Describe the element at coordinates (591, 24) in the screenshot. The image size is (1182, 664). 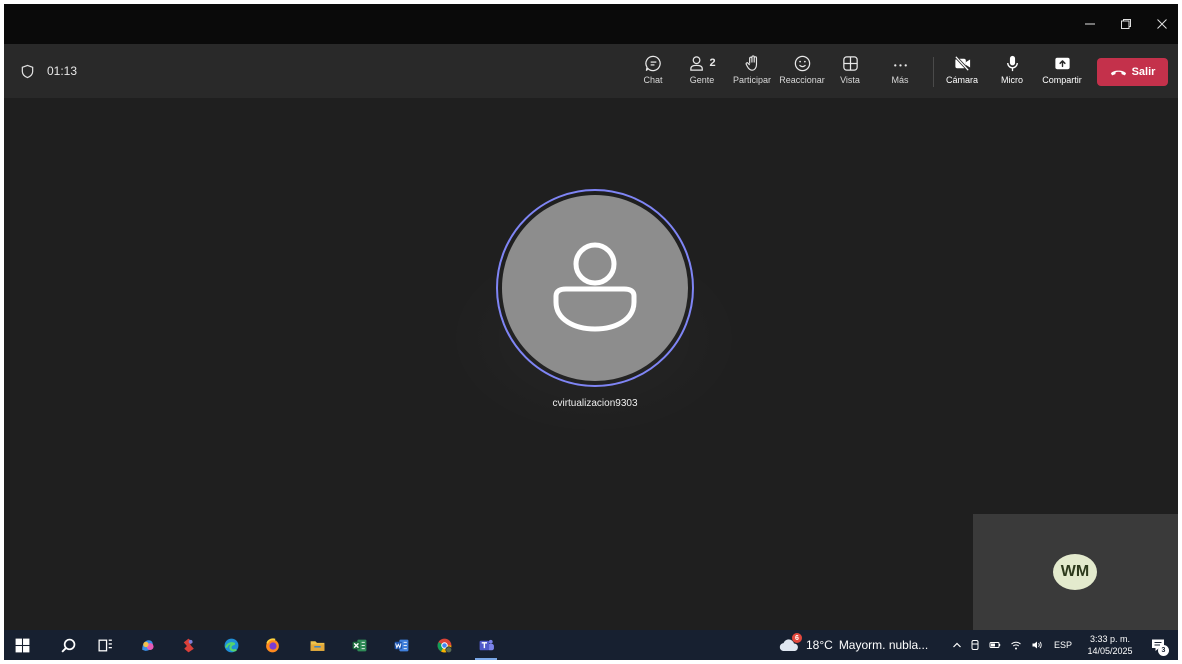
I see `title-bar` at that location.